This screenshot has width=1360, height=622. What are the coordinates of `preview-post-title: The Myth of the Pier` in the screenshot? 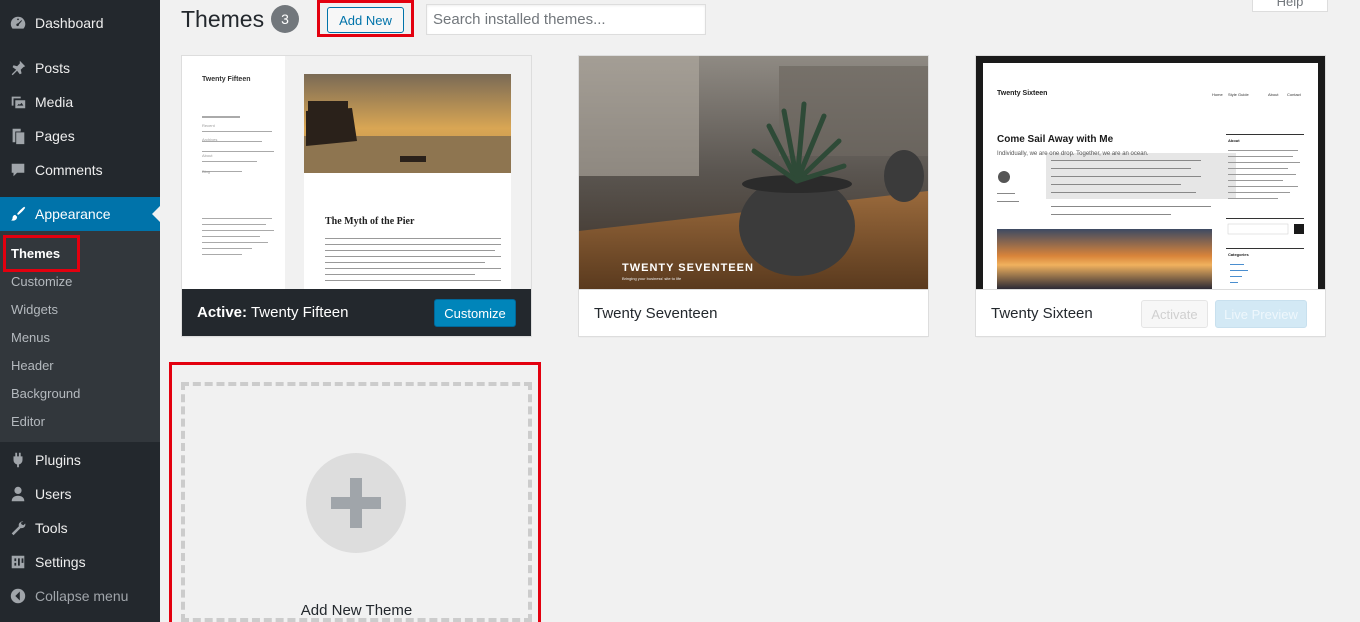 It's located at (370, 221).